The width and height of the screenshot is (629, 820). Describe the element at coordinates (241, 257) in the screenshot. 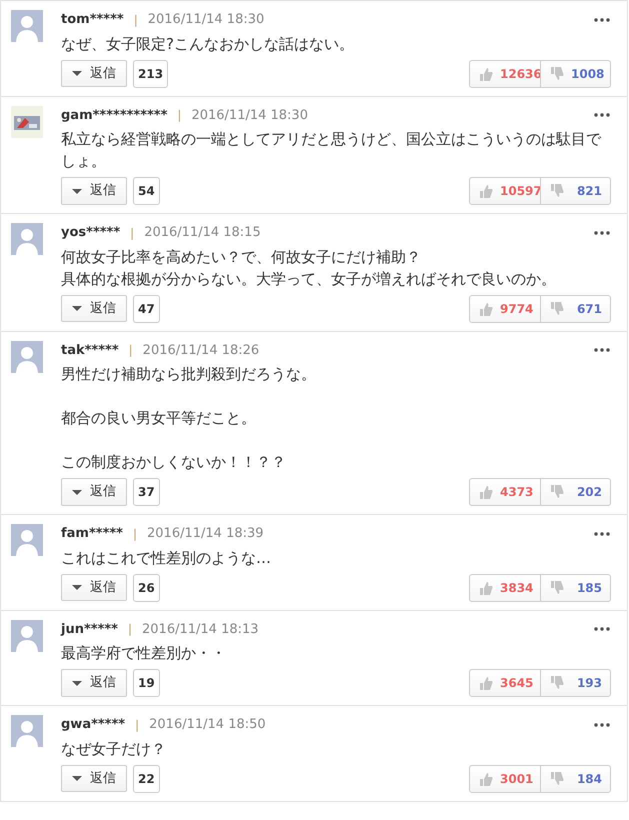

I see `comment-line: 何故女子比率を高めたい？で、何故女子にだけ補助？` at that location.